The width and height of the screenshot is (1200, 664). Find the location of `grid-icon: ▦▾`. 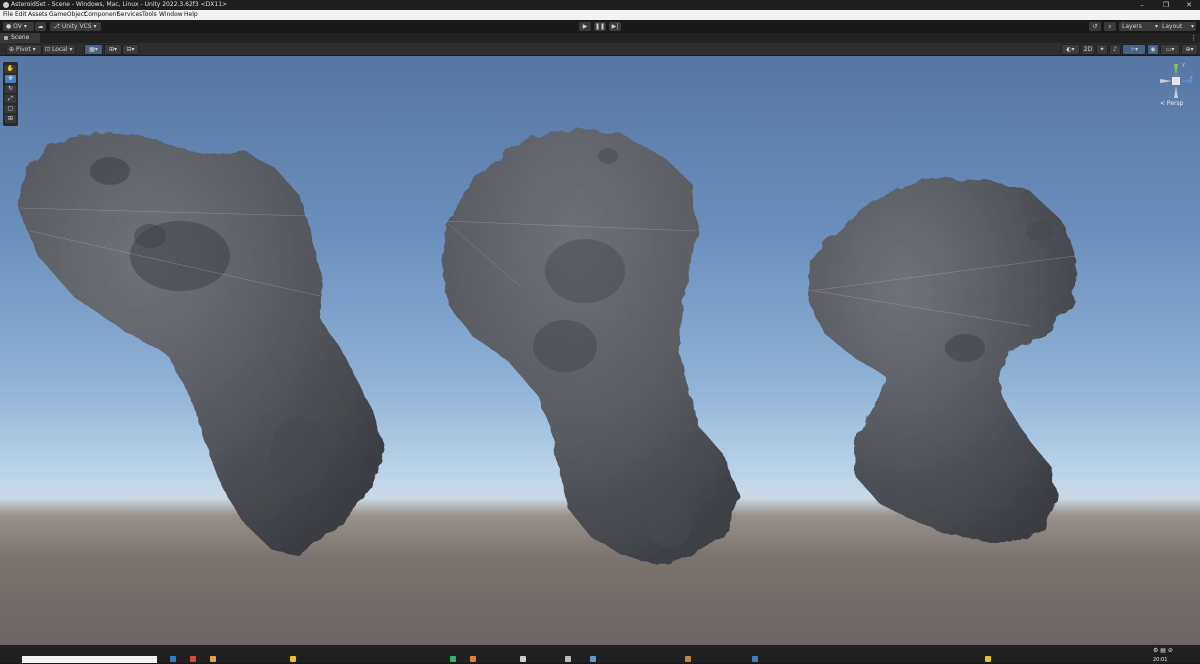

grid-icon: ▦▾ is located at coordinates (93, 49).